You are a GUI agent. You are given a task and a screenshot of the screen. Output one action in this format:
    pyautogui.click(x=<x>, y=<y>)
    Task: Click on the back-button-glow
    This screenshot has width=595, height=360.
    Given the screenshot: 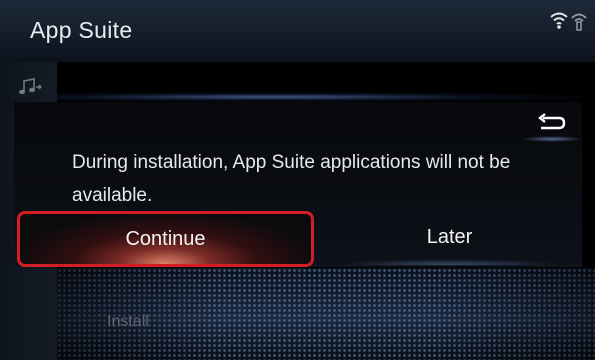 What is the action you would take?
    pyautogui.click(x=552, y=139)
    